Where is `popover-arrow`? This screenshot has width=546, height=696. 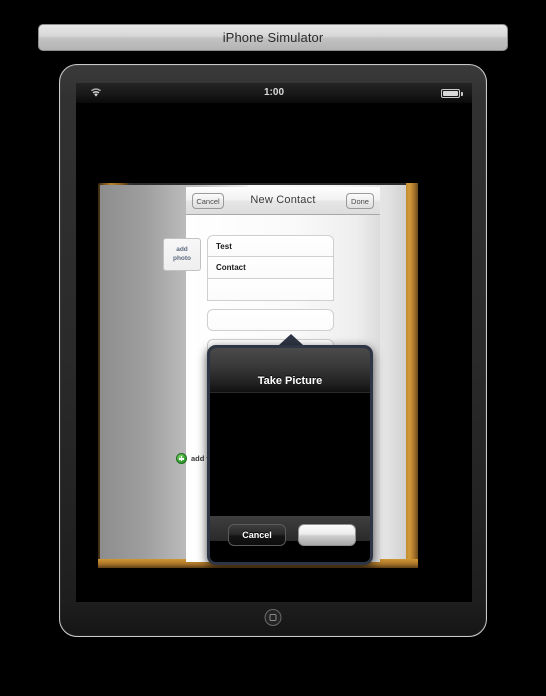
popover-arrow is located at coordinates (291, 339).